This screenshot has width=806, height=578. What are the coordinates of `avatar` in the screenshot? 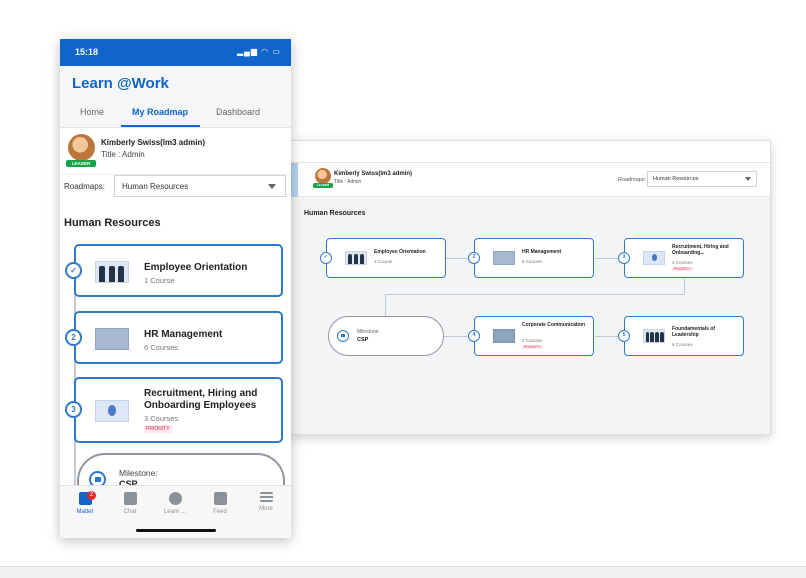 It's located at (81, 147).